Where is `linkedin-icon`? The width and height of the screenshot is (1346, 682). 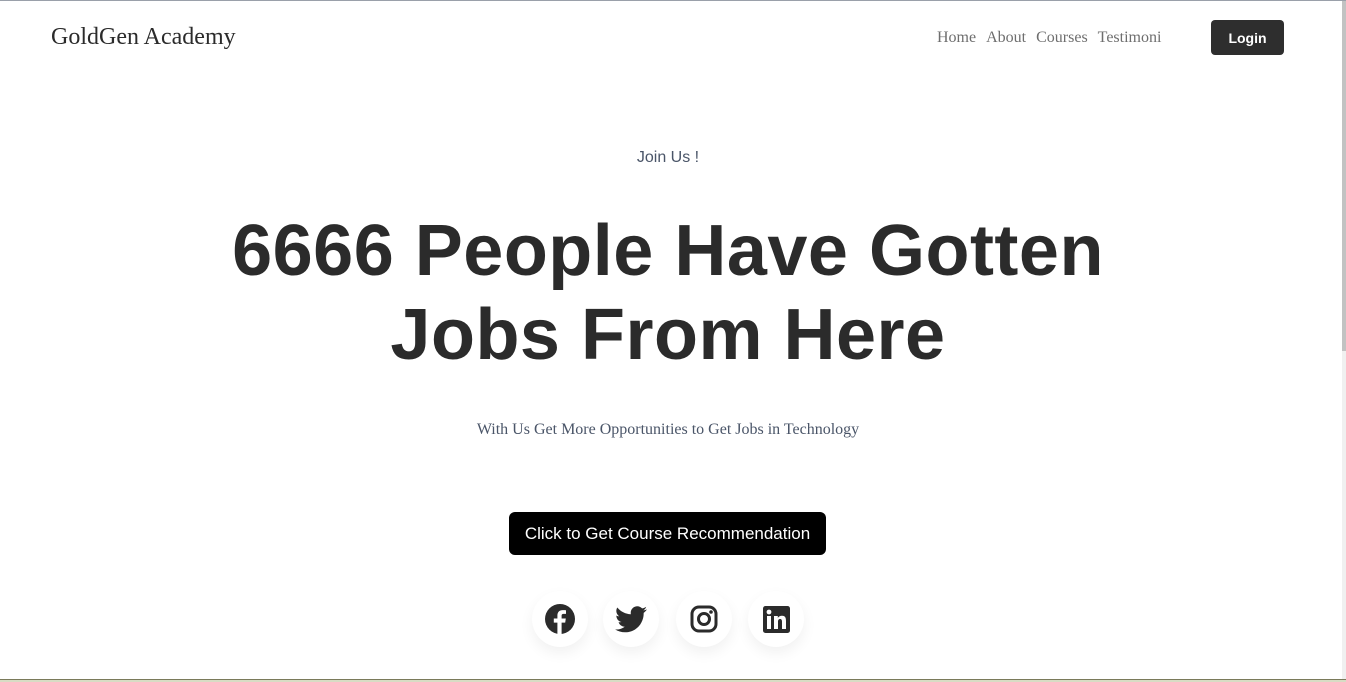
linkedin-icon is located at coordinates (776, 619).